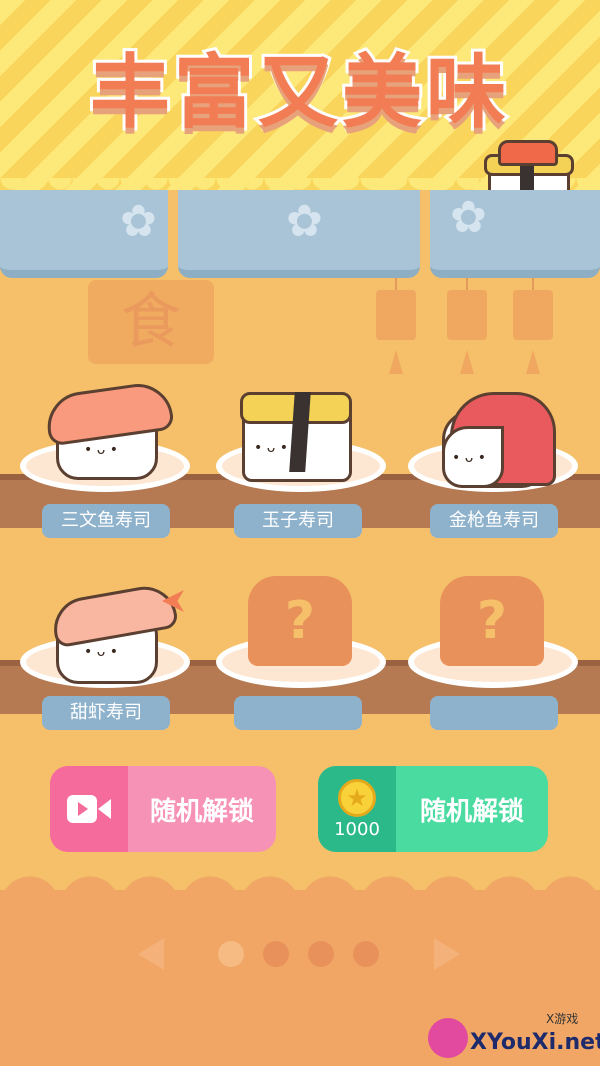  What do you see at coordinates (106, 713) in the screenshot?
I see `sushi-label: 甜虾寿司` at bounding box center [106, 713].